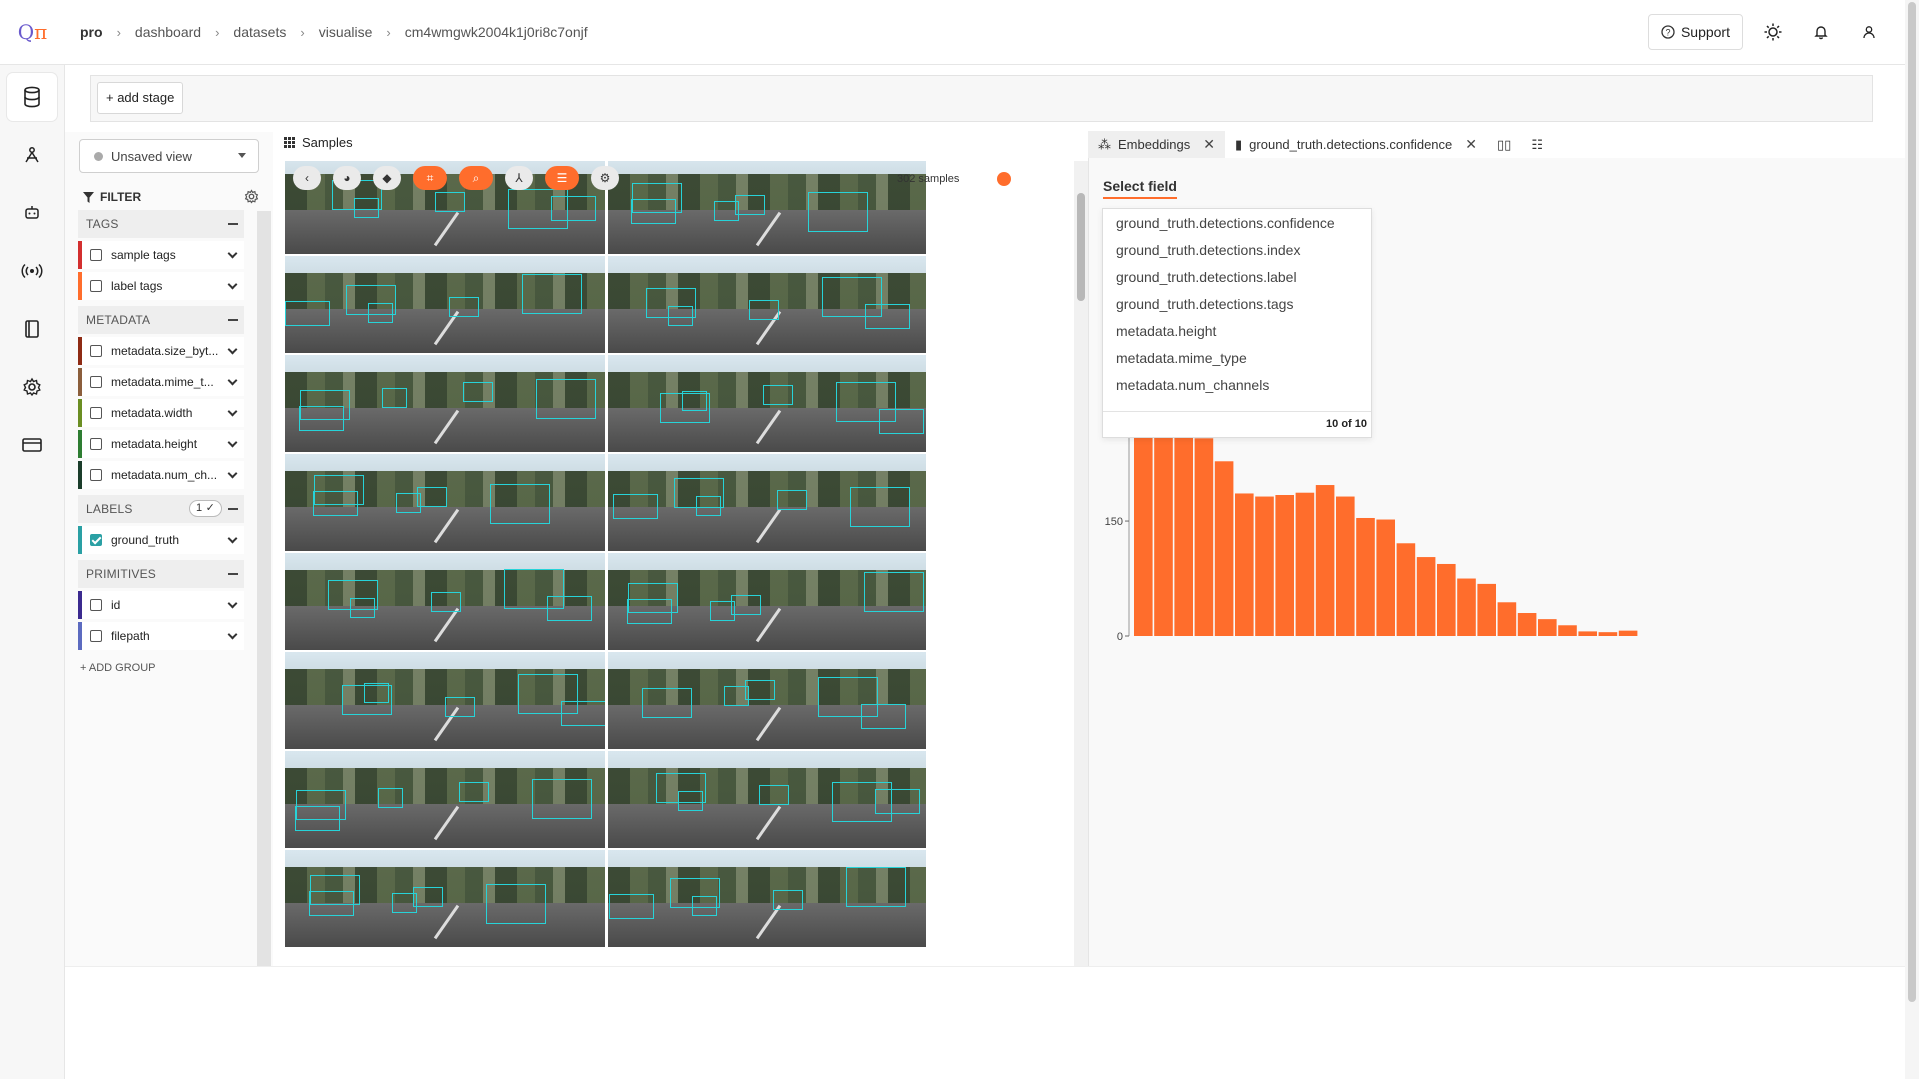  I want to click on field-option: metadata.num_channels, so click(1237, 384).